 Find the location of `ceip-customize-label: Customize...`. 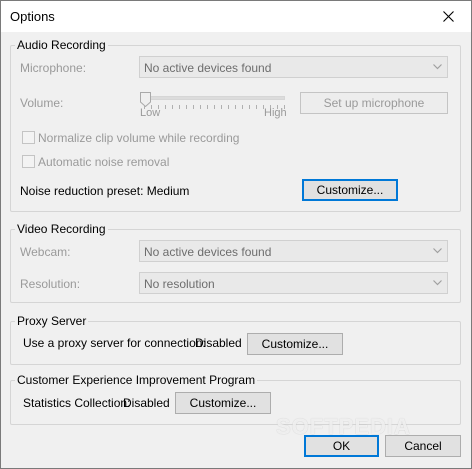

ceip-customize-label: Customize... is located at coordinates (223, 403).